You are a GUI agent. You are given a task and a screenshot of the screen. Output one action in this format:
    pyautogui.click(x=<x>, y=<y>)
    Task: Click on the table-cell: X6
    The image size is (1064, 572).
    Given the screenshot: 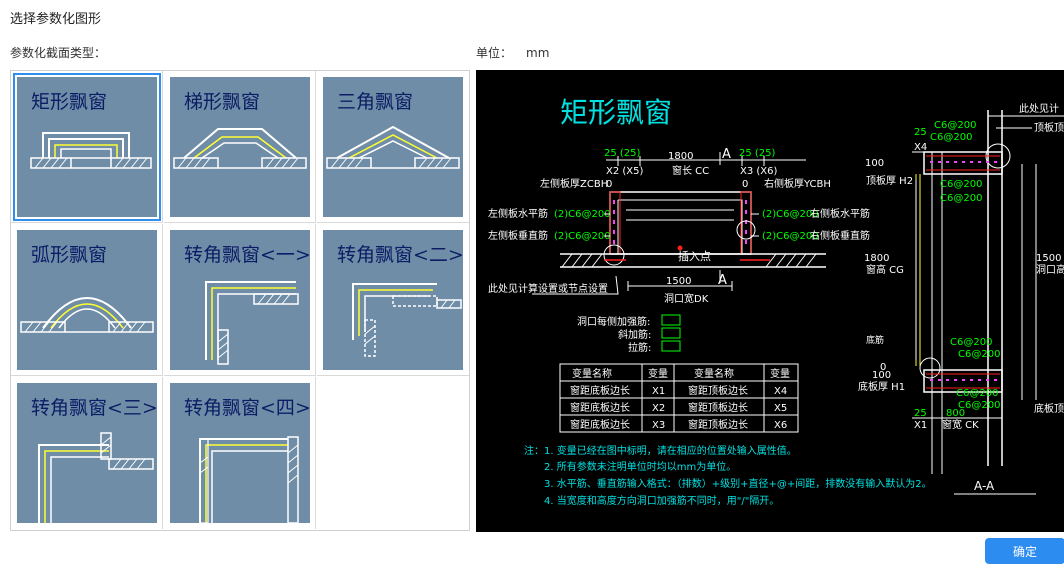 What is the action you would take?
    pyautogui.click(x=780, y=425)
    